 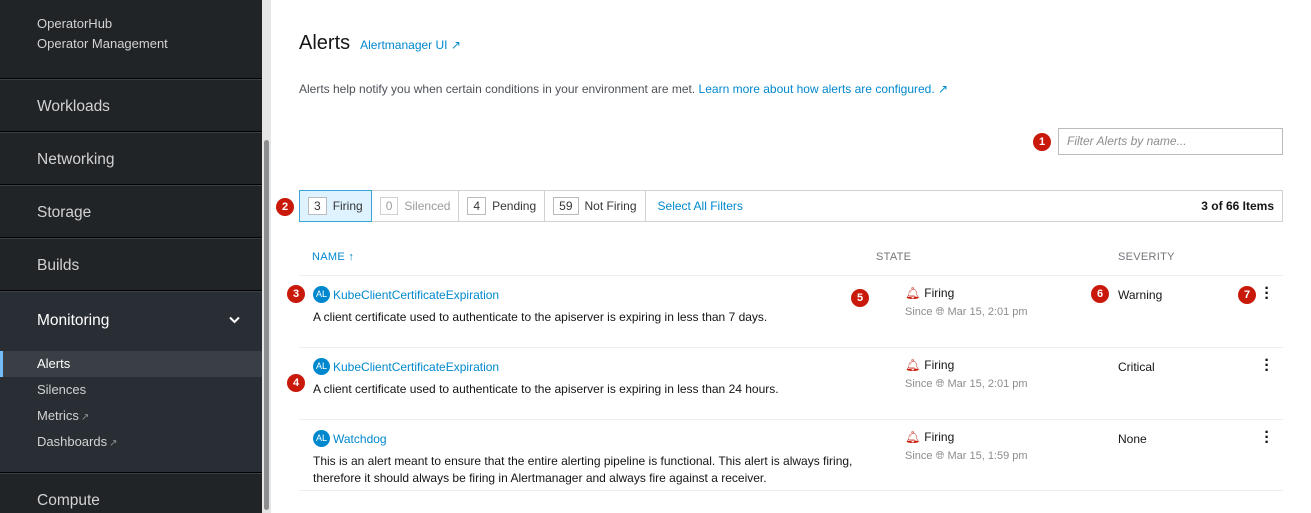 What do you see at coordinates (514, 206) in the screenshot?
I see `filter-label: Pending` at bounding box center [514, 206].